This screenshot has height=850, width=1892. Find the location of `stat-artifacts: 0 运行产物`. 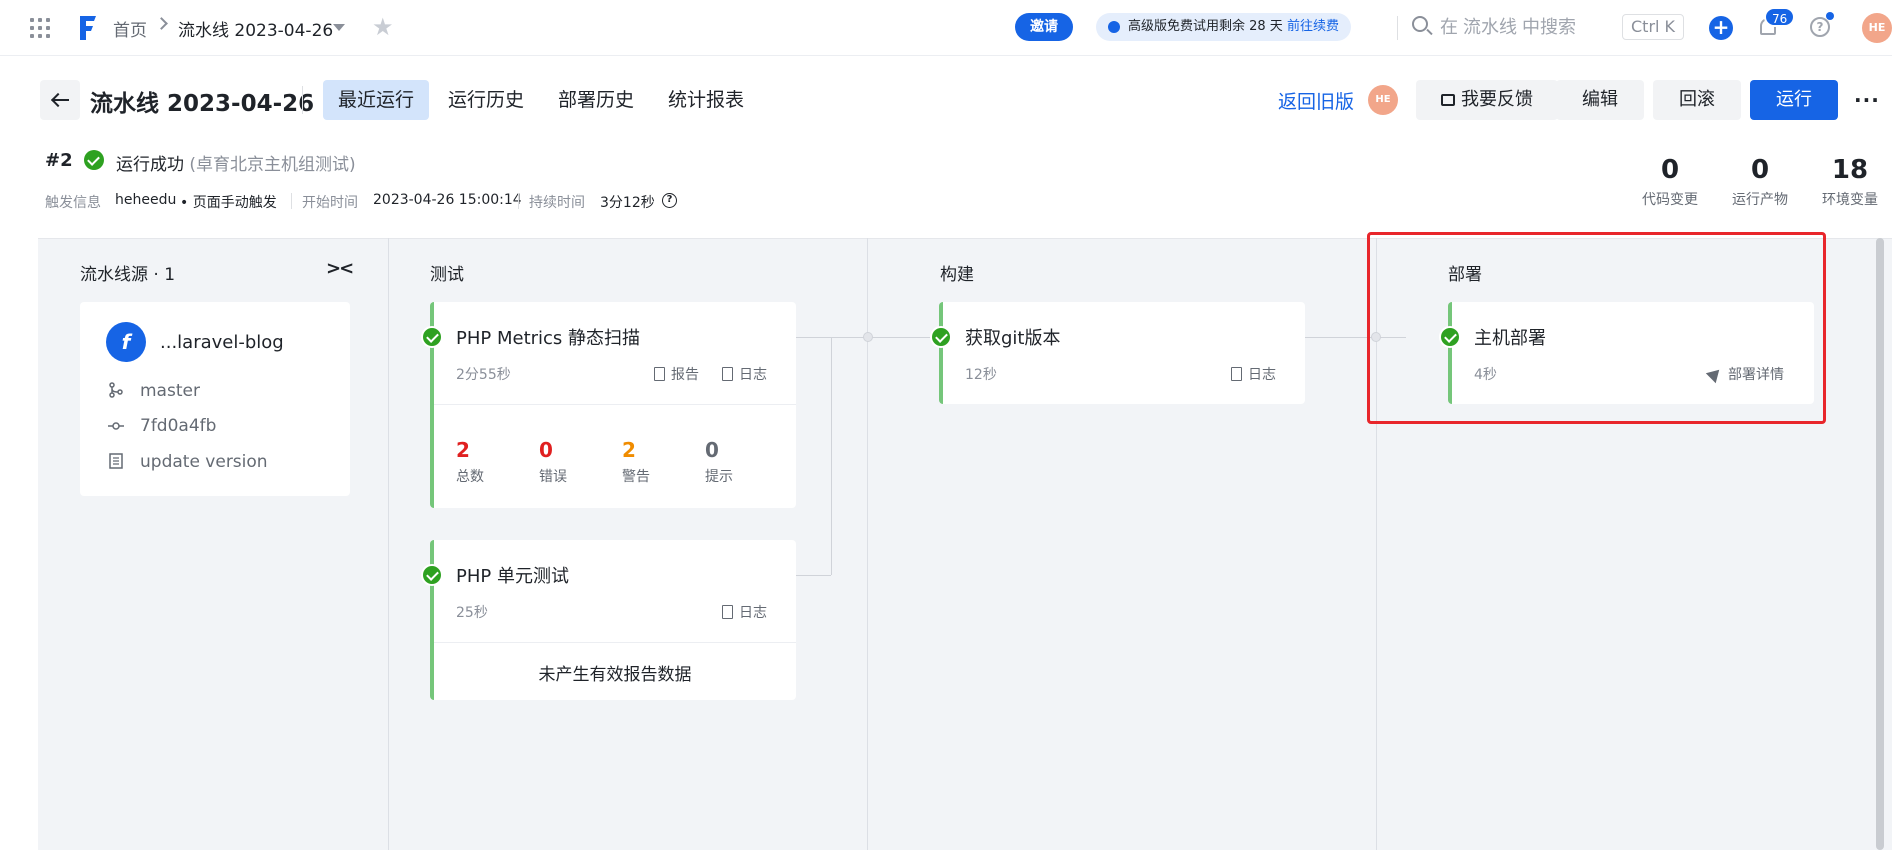

stat-artifacts: 0 运行产物 is located at coordinates (1760, 182).